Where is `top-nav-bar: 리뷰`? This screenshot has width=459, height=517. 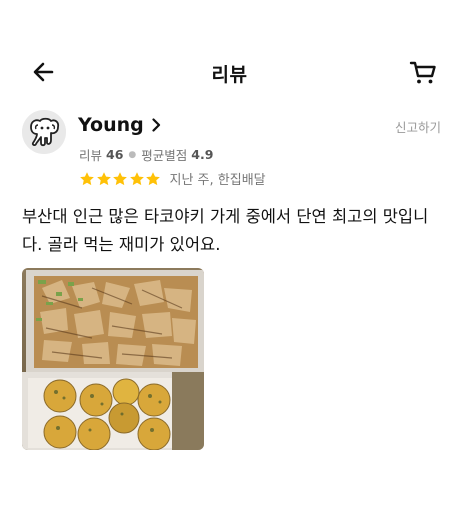
top-nav-bar: 리뷰 is located at coordinates (229, 72).